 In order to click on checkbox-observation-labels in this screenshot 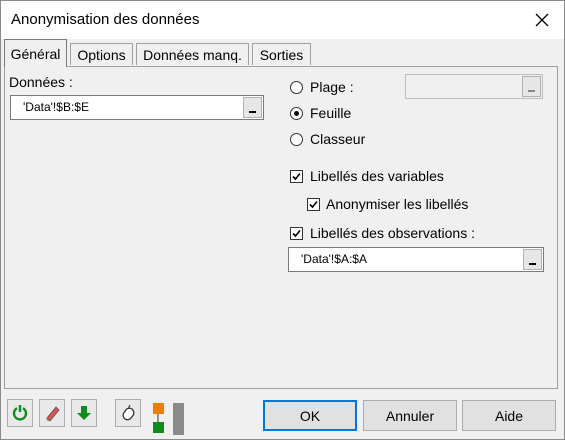, I will do `click(296, 233)`.